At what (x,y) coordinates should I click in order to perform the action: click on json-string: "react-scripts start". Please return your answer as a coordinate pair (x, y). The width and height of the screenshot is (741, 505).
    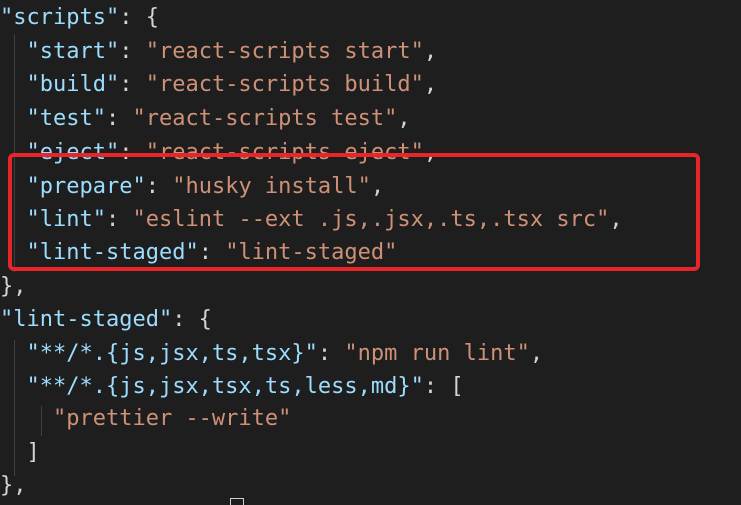
    Looking at the image, I should click on (284, 51).